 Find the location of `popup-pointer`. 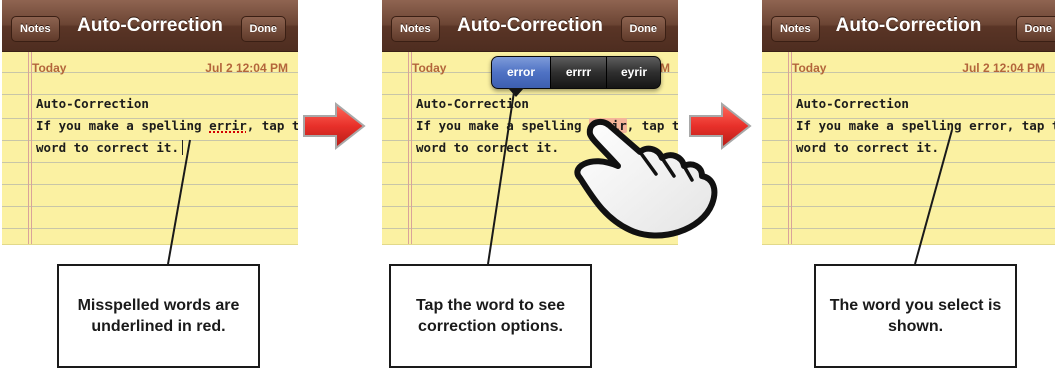

popup-pointer is located at coordinates (516, 92).